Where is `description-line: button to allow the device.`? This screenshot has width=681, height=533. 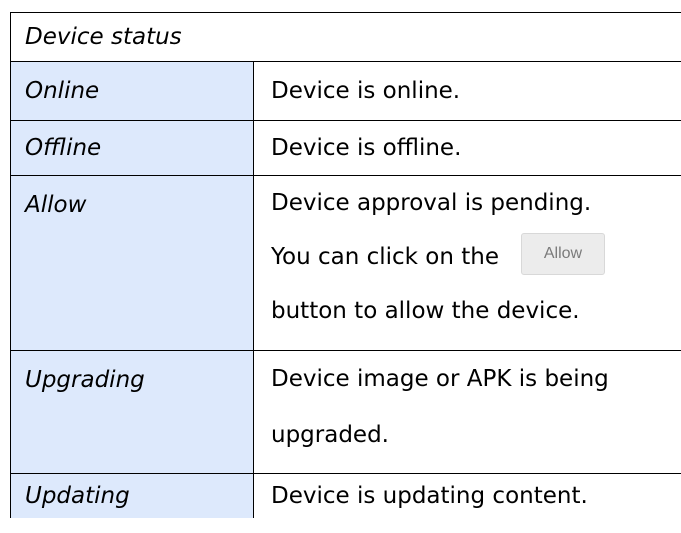
description-line: button to allow the device. is located at coordinates (425, 311).